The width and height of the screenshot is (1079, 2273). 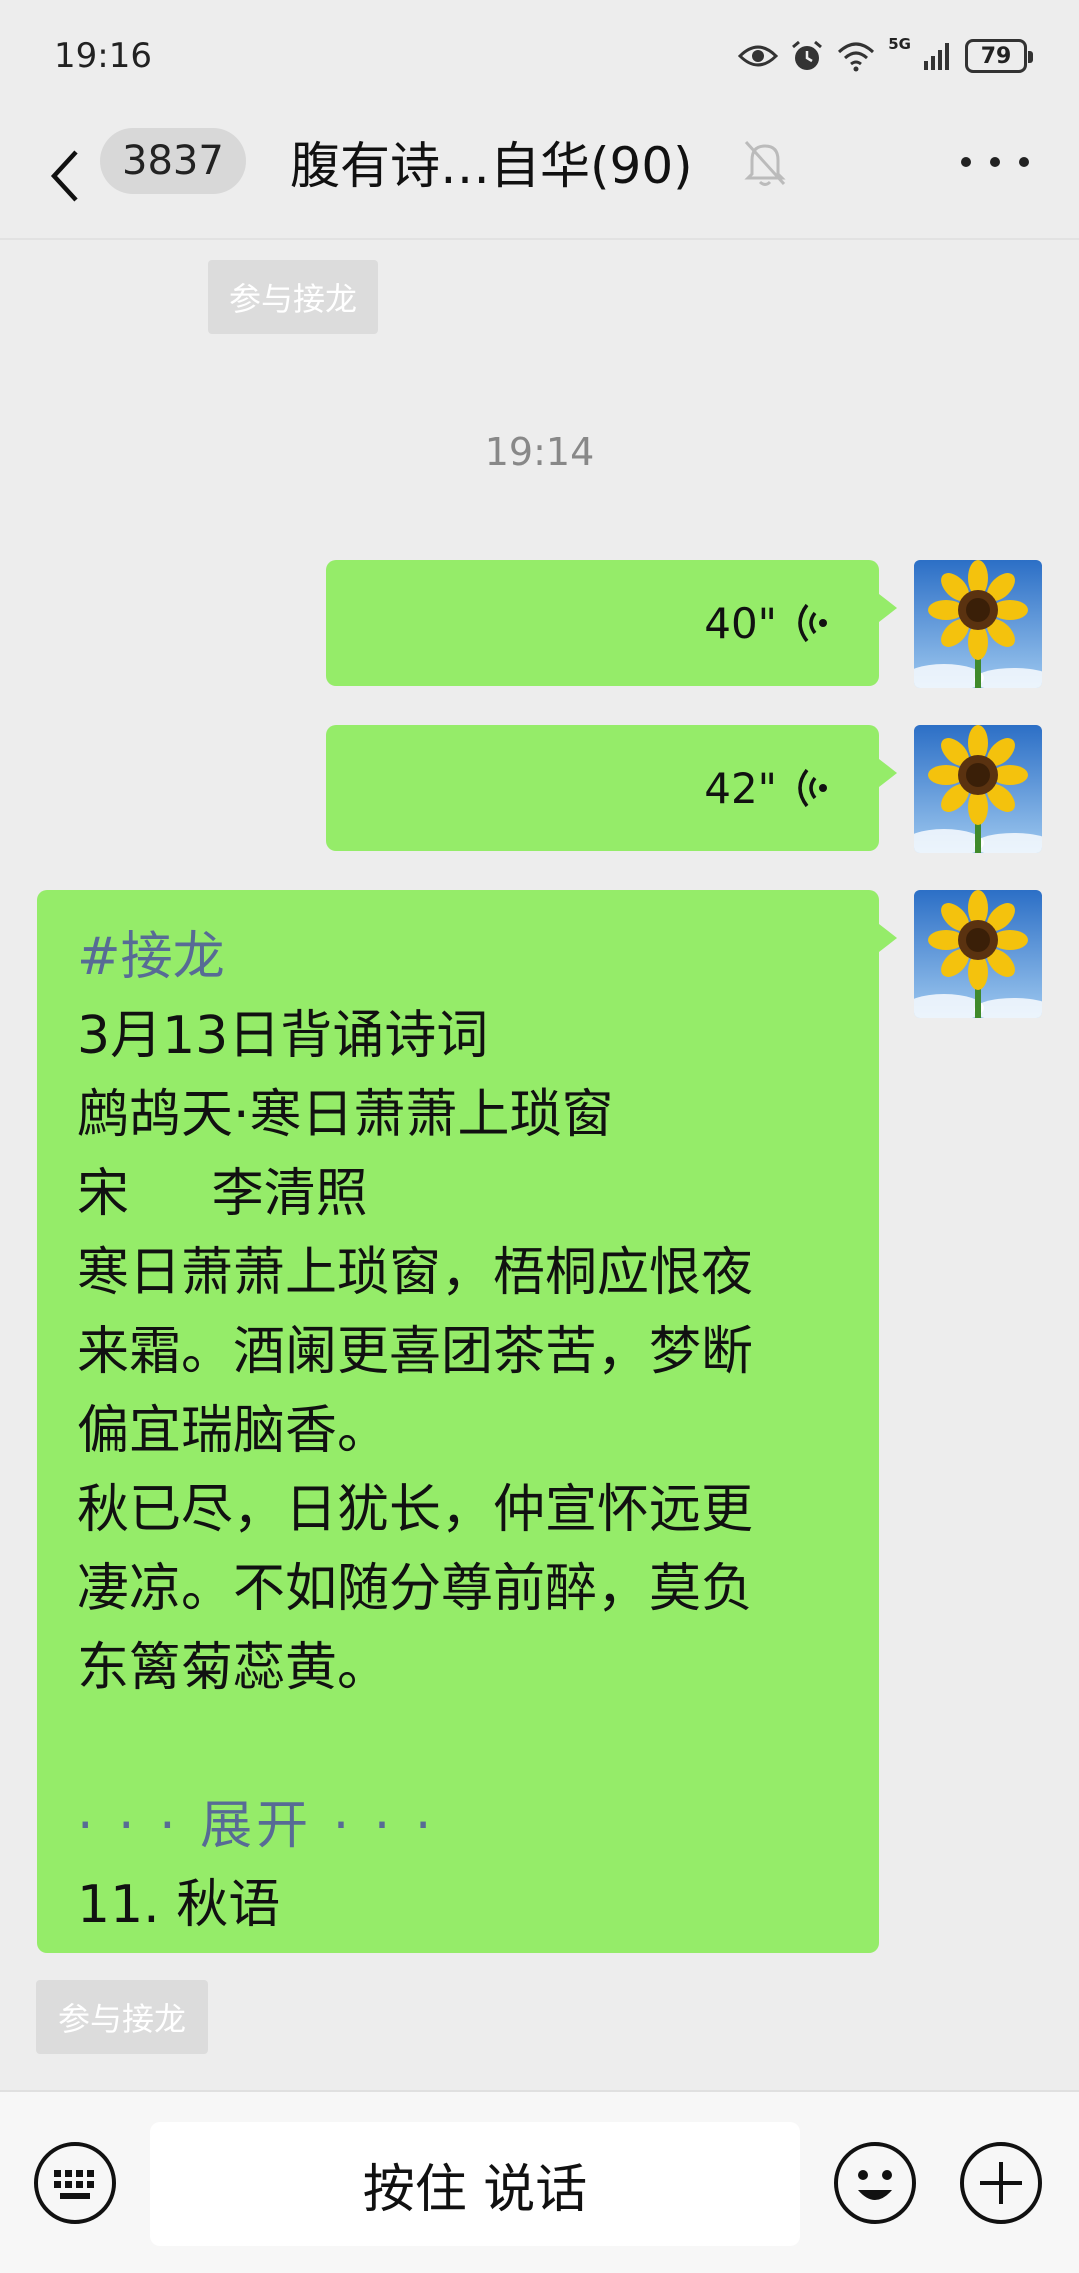 I want to click on plus-icon, so click(x=1001, y=2183).